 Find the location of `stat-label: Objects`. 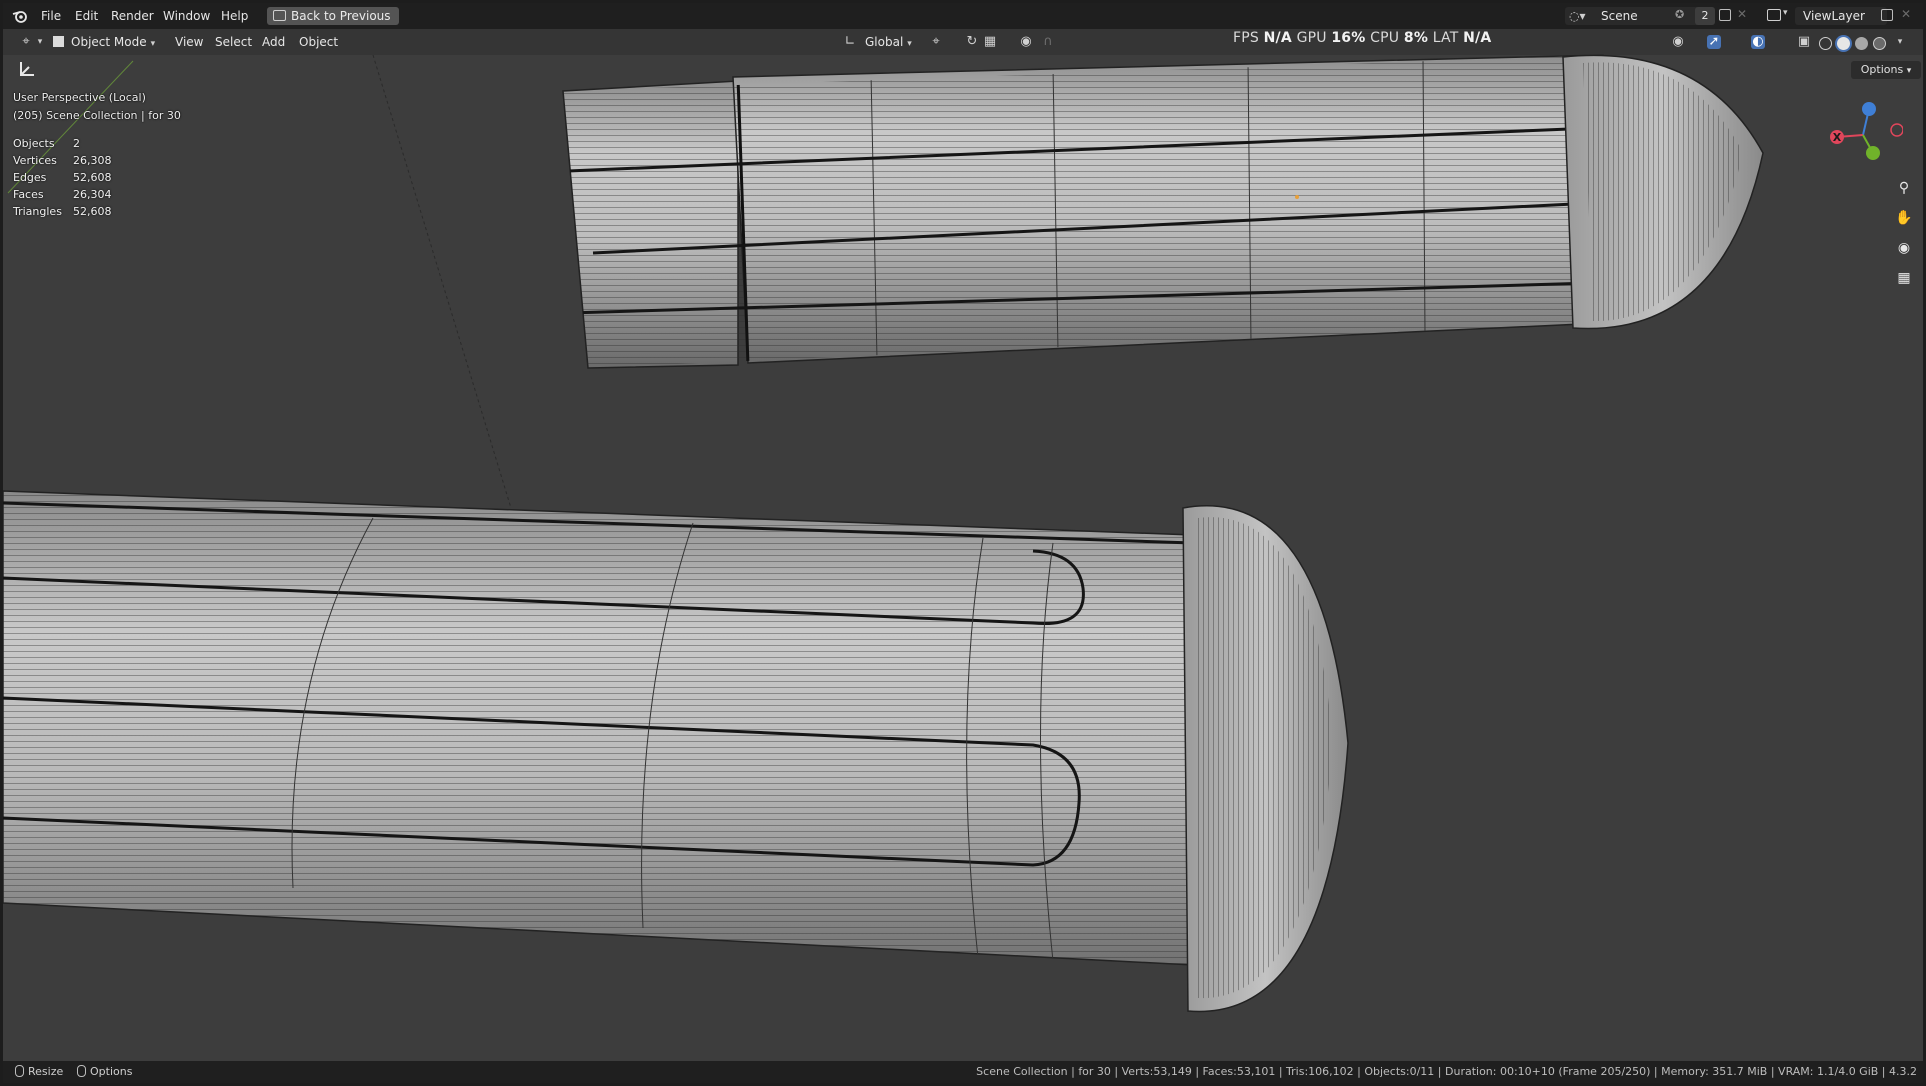

stat-label: Objects is located at coordinates (34, 143).